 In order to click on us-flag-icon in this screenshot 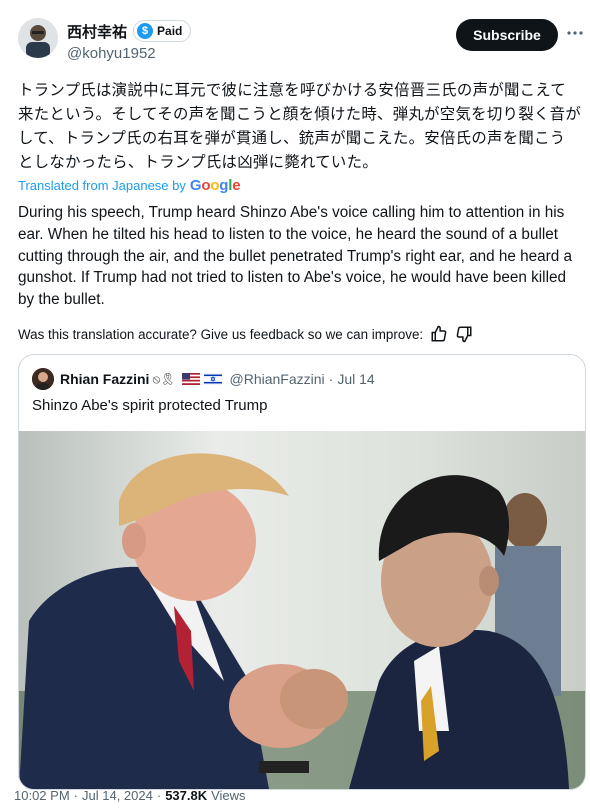, I will do `click(190, 379)`.